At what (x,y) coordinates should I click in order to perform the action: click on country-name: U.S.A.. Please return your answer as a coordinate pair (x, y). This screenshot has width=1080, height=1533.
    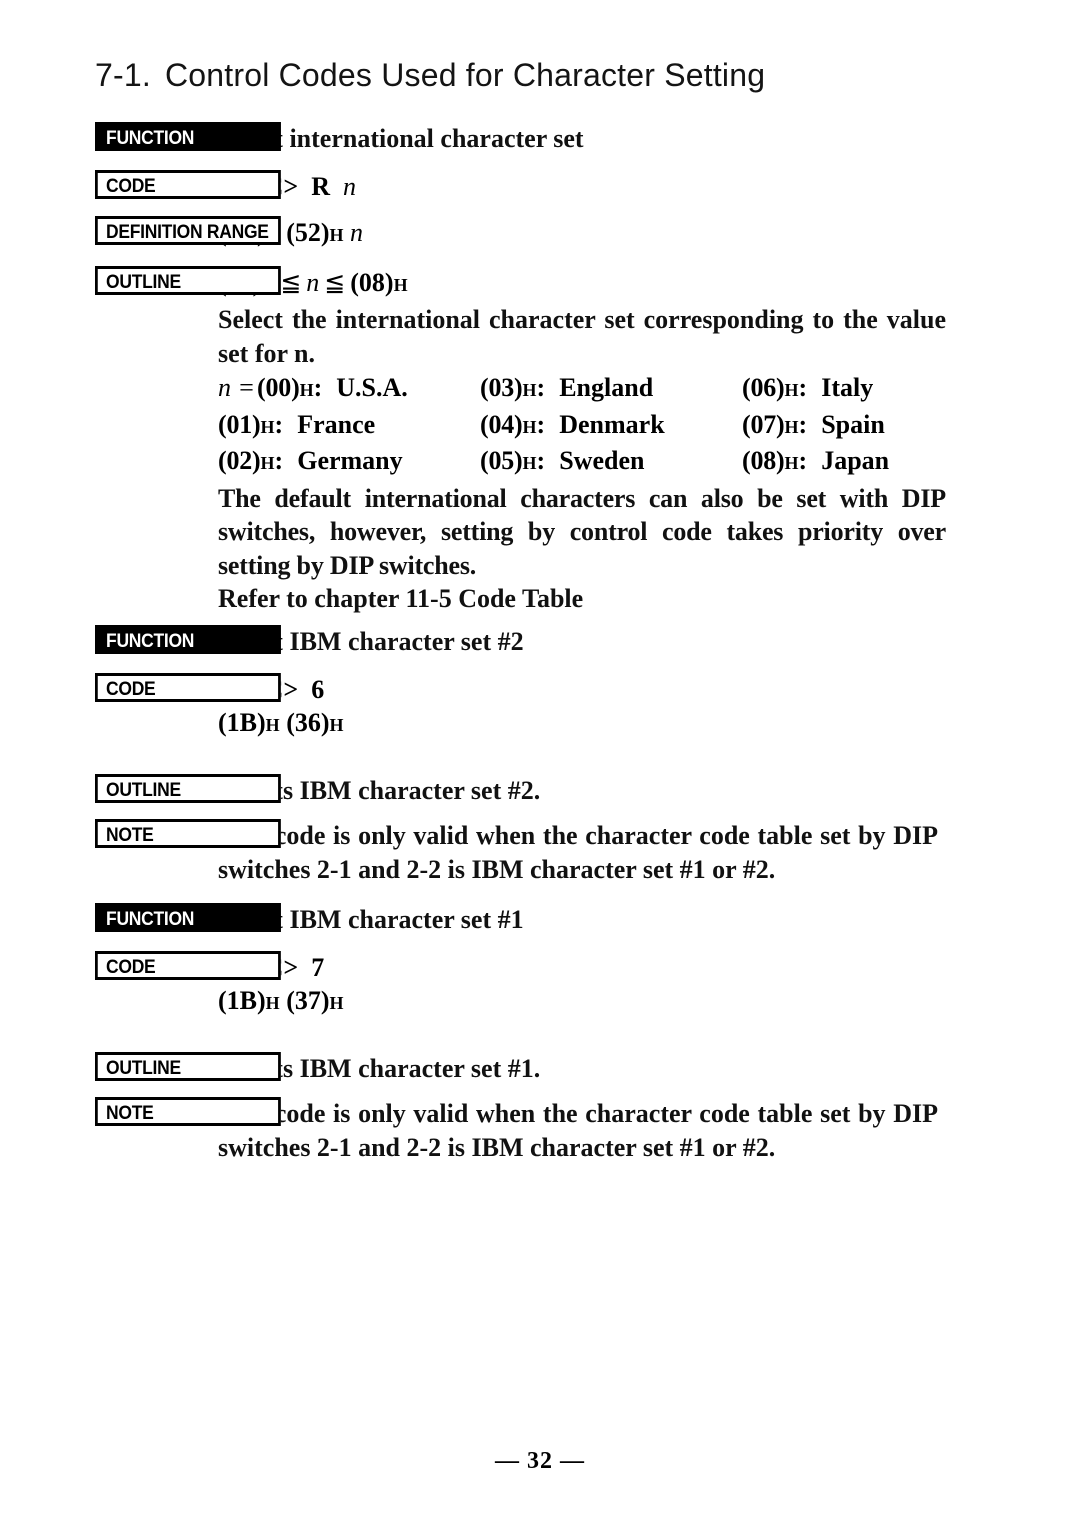
    Looking at the image, I should click on (372, 387).